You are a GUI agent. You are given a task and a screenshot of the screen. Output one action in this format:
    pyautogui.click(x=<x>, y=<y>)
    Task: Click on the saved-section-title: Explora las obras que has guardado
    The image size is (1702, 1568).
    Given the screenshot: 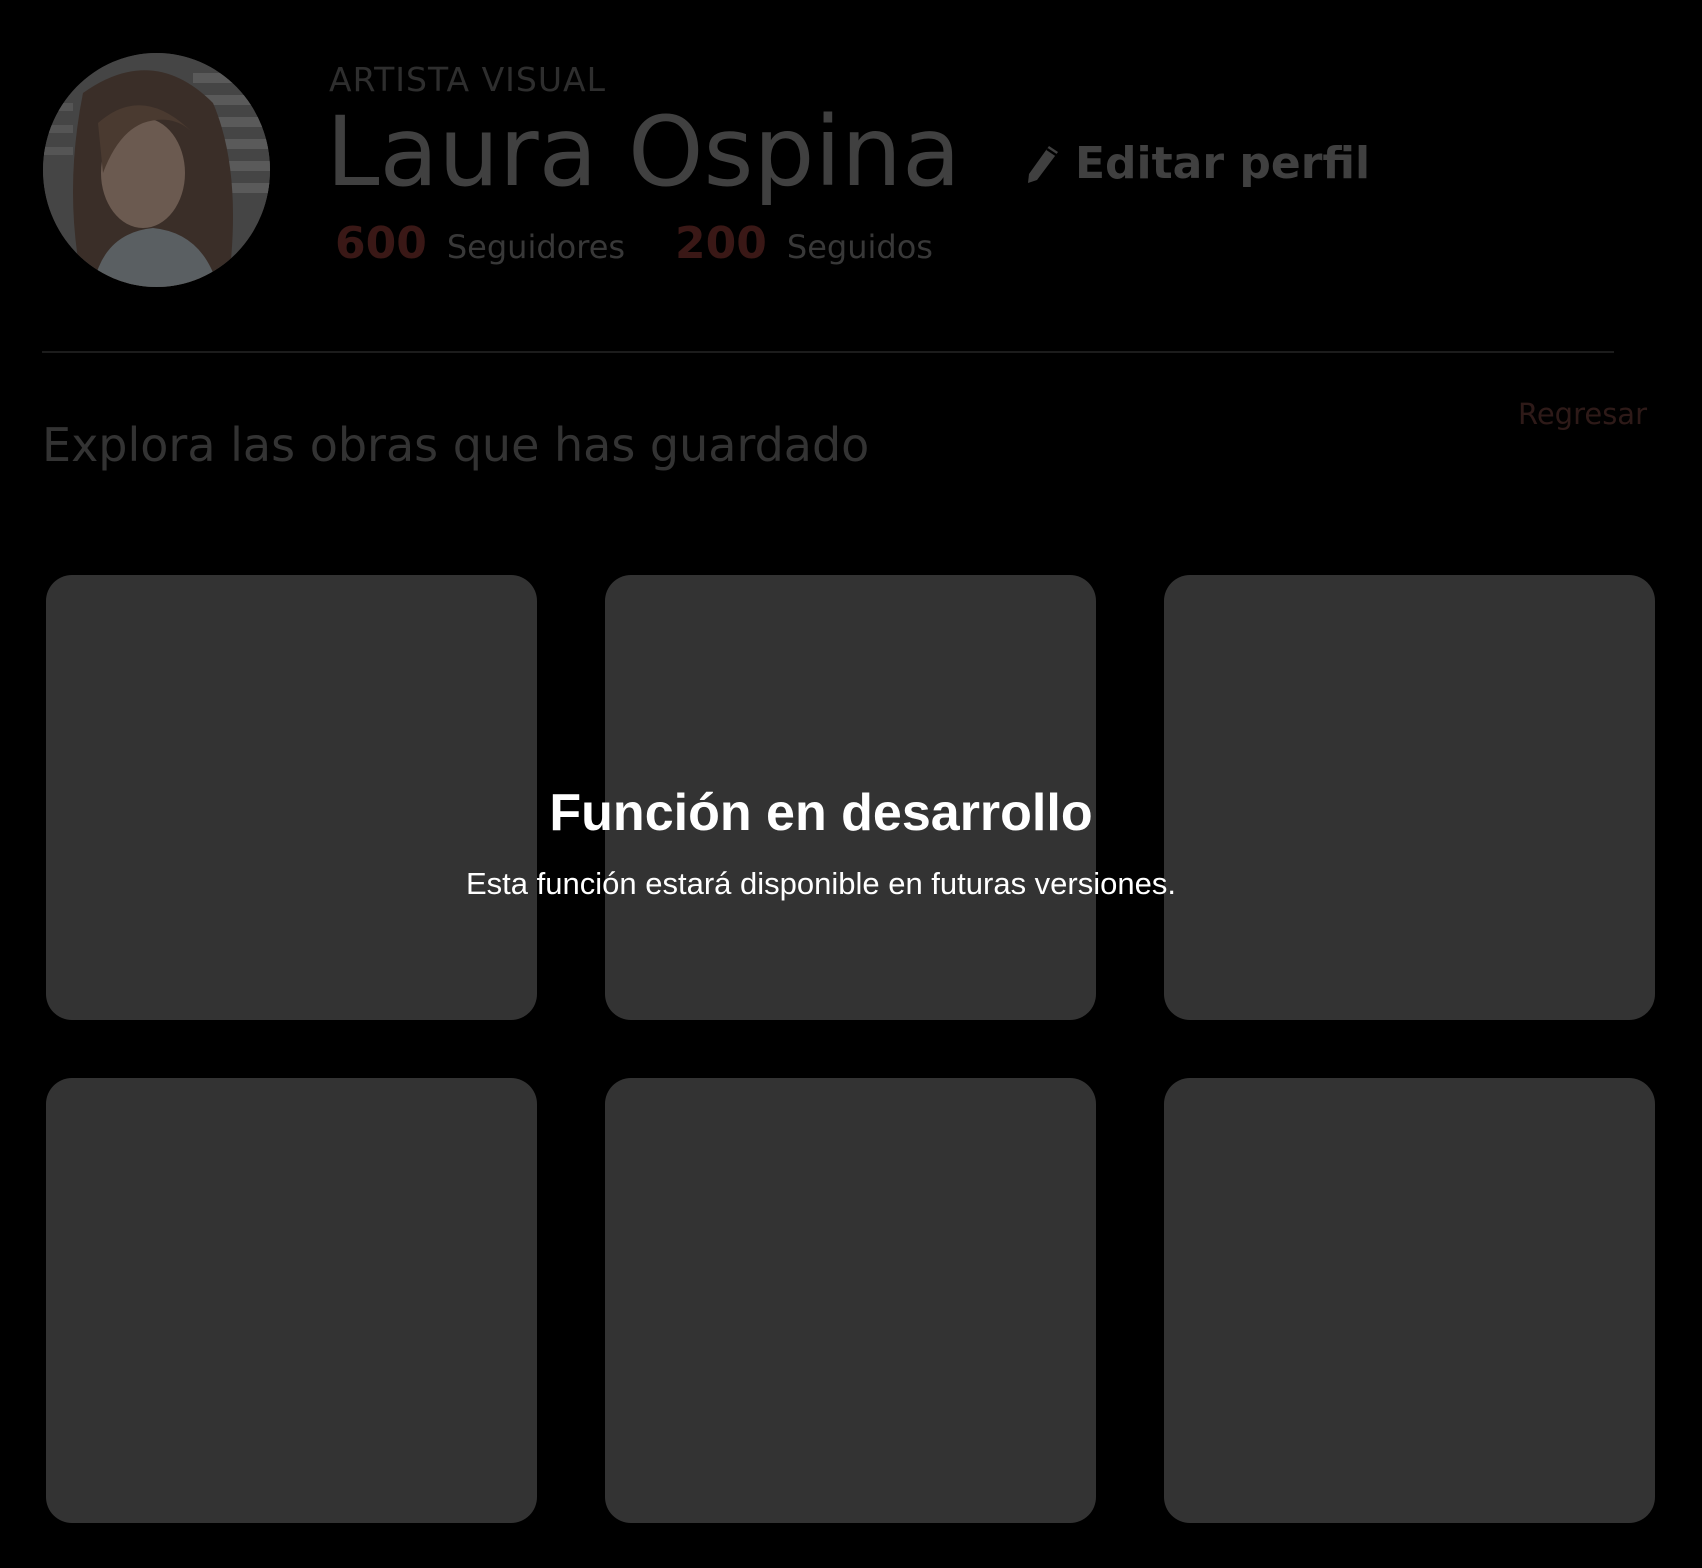 What is the action you would take?
    pyautogui.click(x=456, y=445)
    